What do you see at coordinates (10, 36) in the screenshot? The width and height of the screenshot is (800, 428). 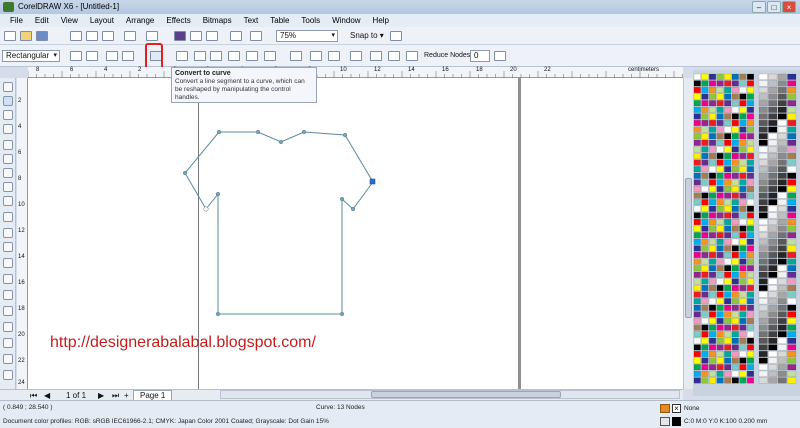 I see `new-icon` at bounding box center [10, 36].